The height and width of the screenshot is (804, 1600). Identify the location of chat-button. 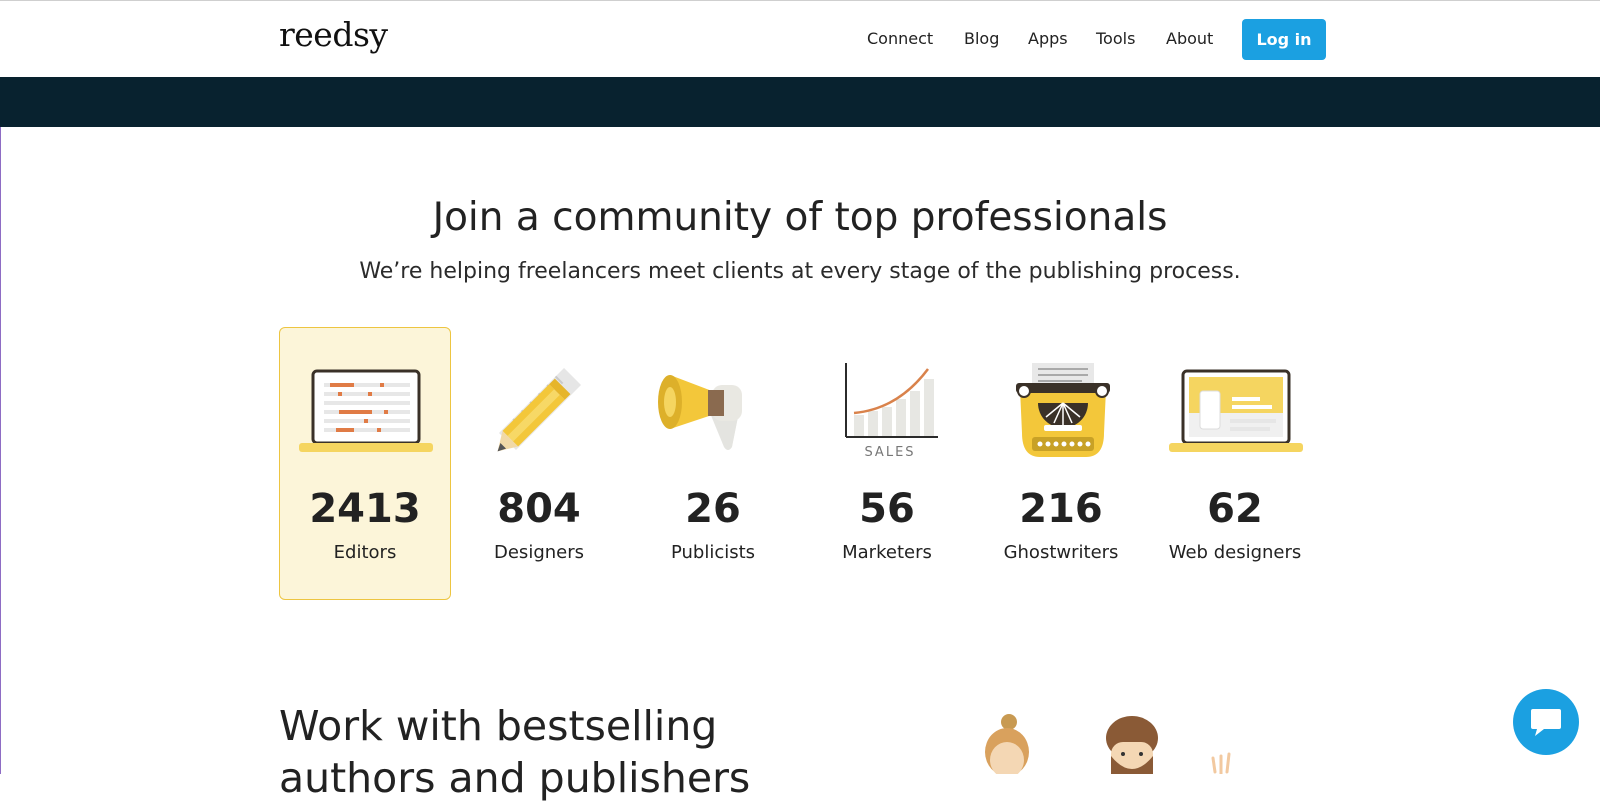
(1546, 722).